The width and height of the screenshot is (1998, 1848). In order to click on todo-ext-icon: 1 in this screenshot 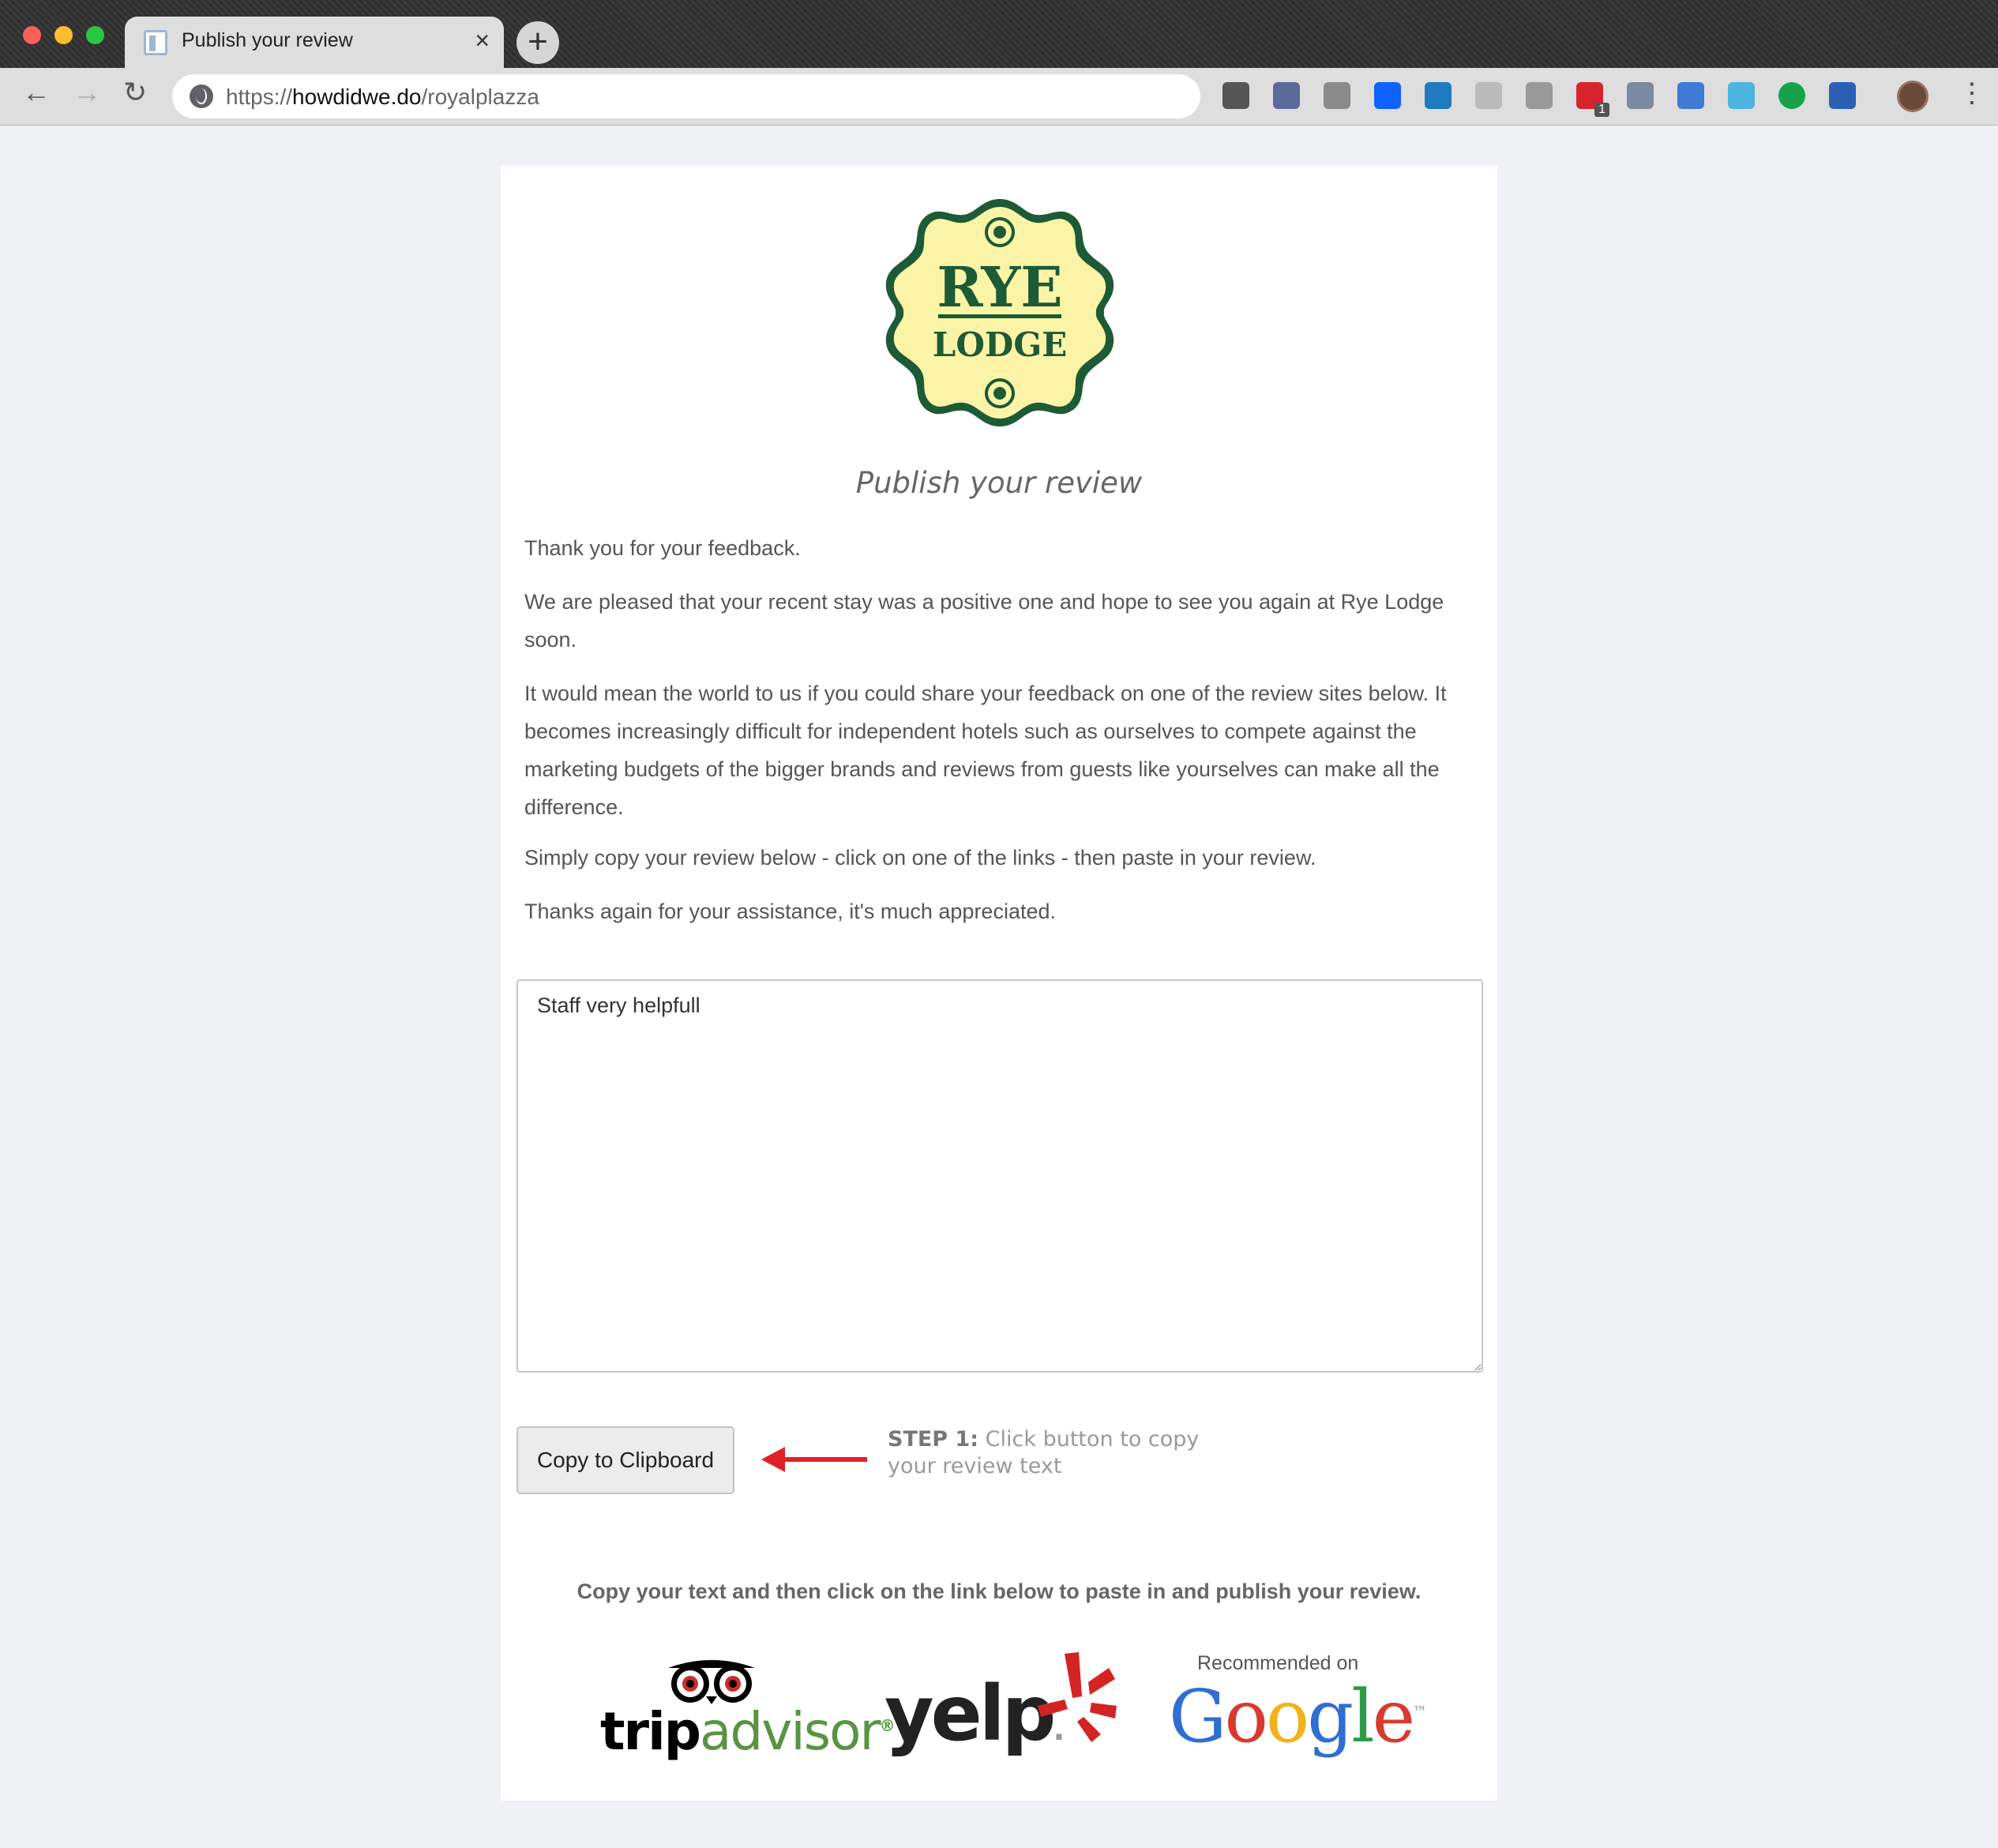, I will do `click(1592, 99)`.